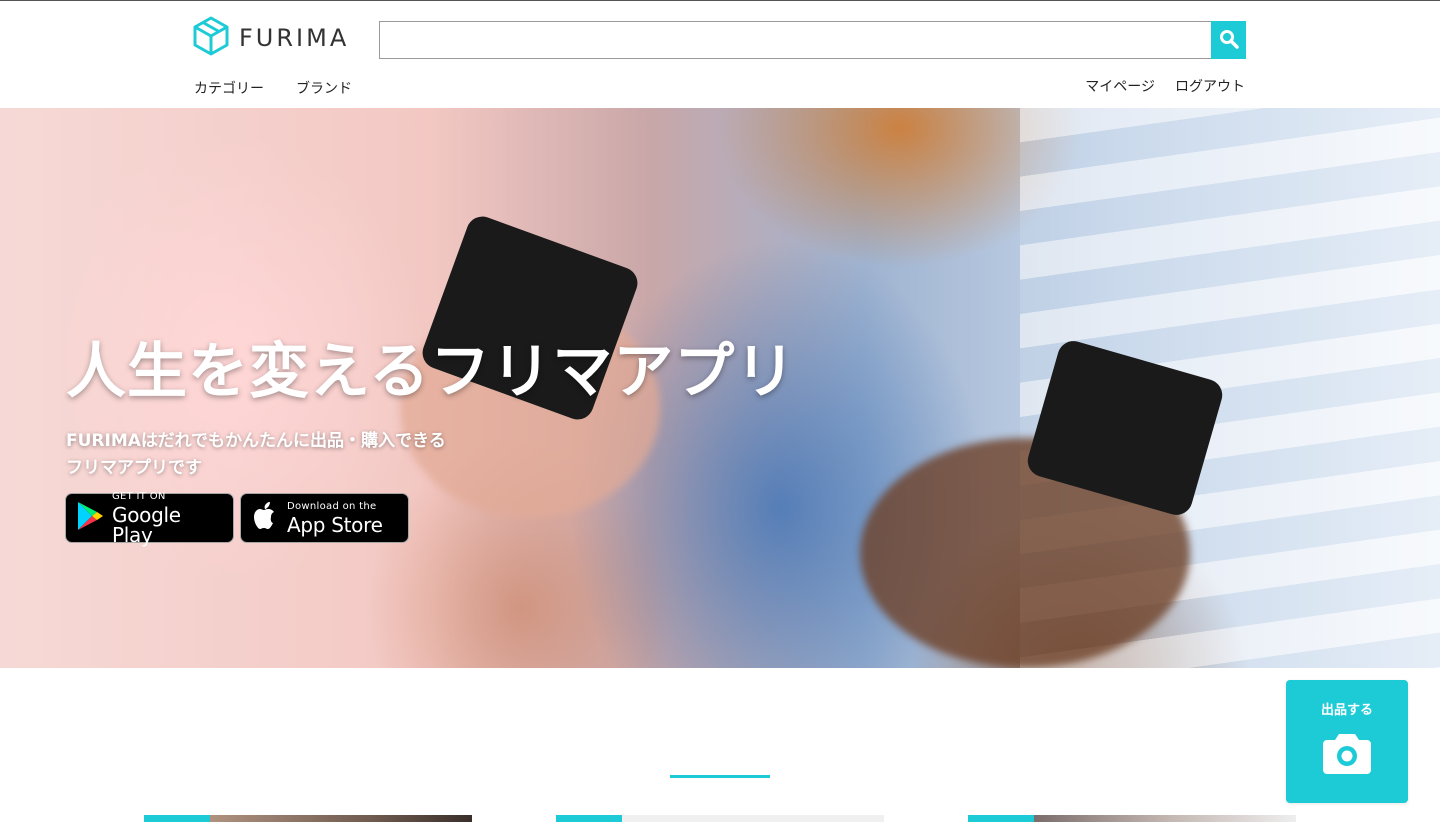 This screenshot has width=1440, height=822. Describe the element at coordinates (90, 518) in the screenshot. I see `google-play-icon` at that location.